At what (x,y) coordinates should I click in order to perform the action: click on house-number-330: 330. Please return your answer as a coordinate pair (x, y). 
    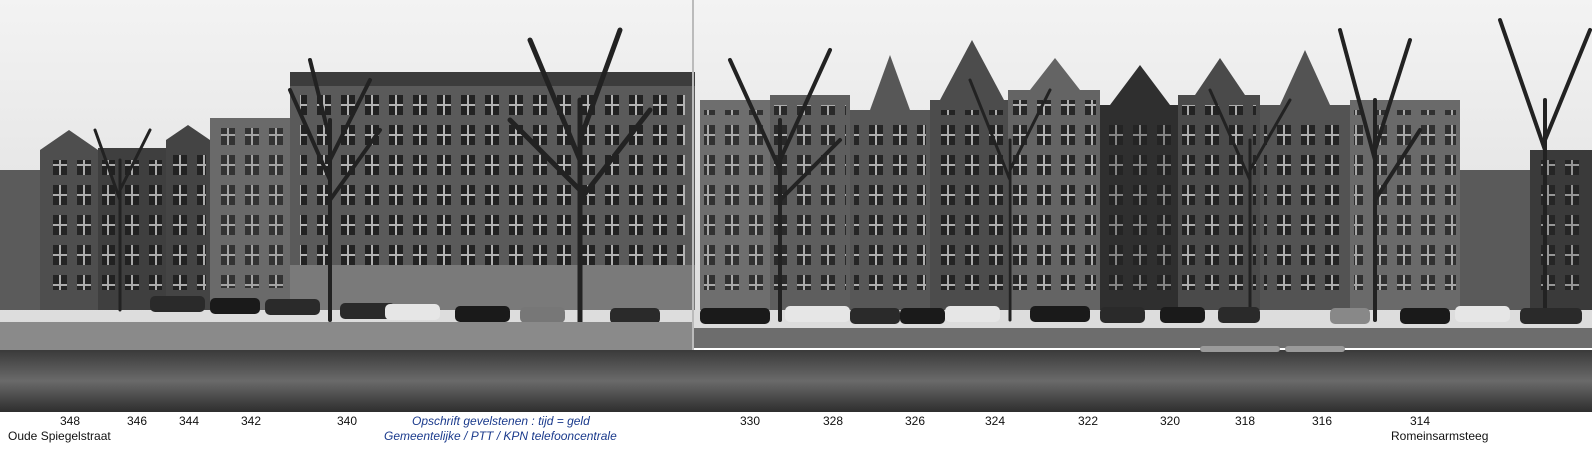
    Looking at the image, I should click on (750, 421).